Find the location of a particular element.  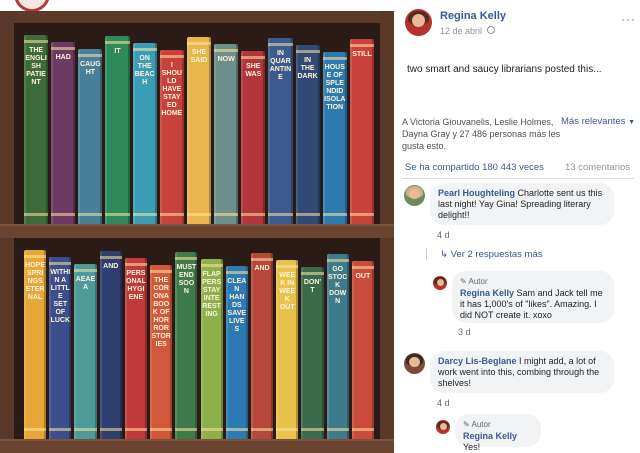

comment-author: Darcy Lis-Beglane is located at coordinates (477, 361).